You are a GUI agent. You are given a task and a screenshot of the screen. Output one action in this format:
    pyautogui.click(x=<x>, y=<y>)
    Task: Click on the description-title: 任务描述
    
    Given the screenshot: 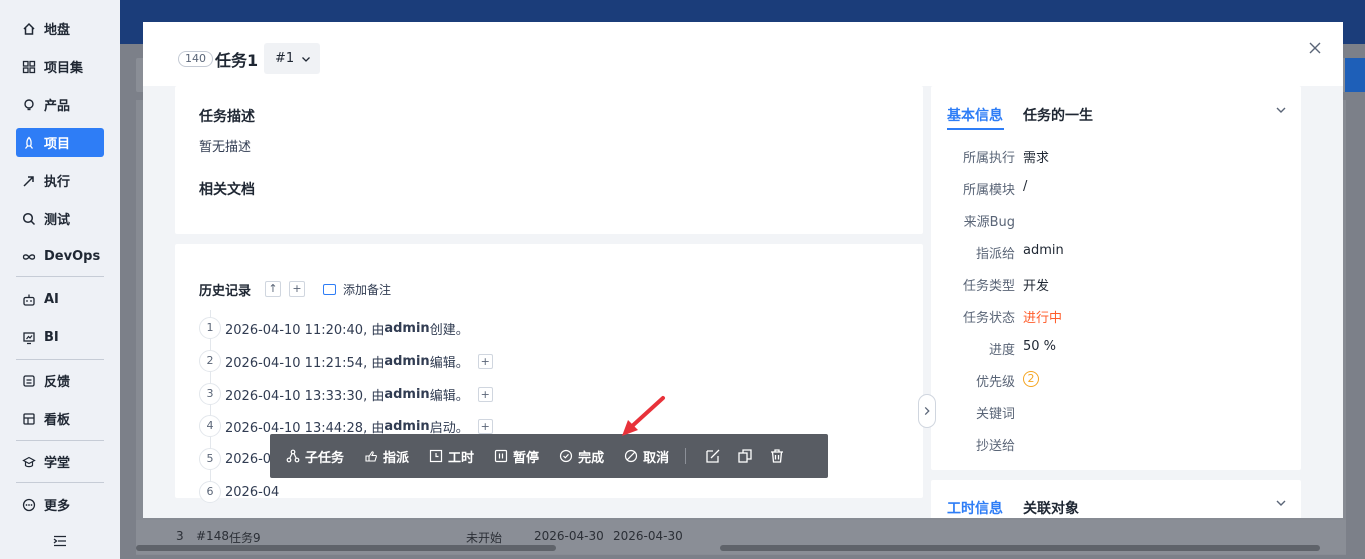 What is the action you would take?
    pyautogui.click(x=227, y=117)
    